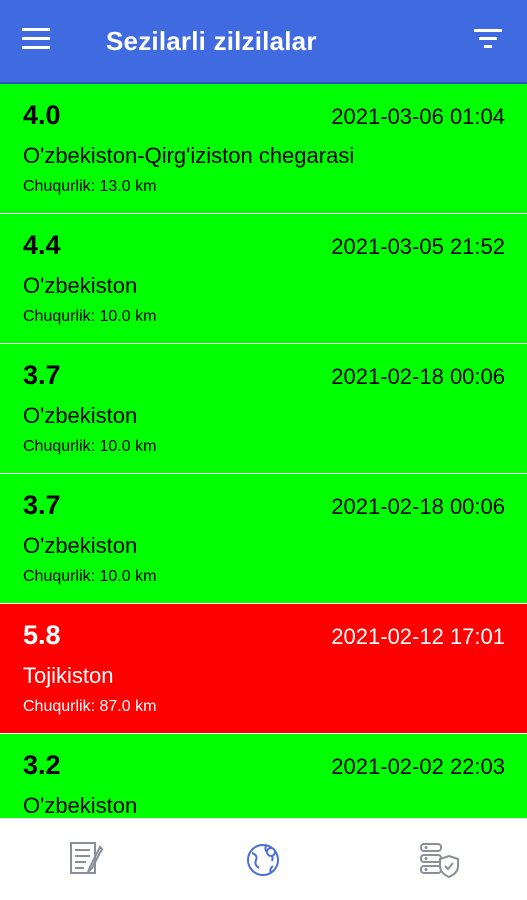 The image size is (527, 900). What do you see at coordinates (418, 246) in the screenshot?
I see `datetime: 2021-03-05 21:52` at bounding box center [418, 246].